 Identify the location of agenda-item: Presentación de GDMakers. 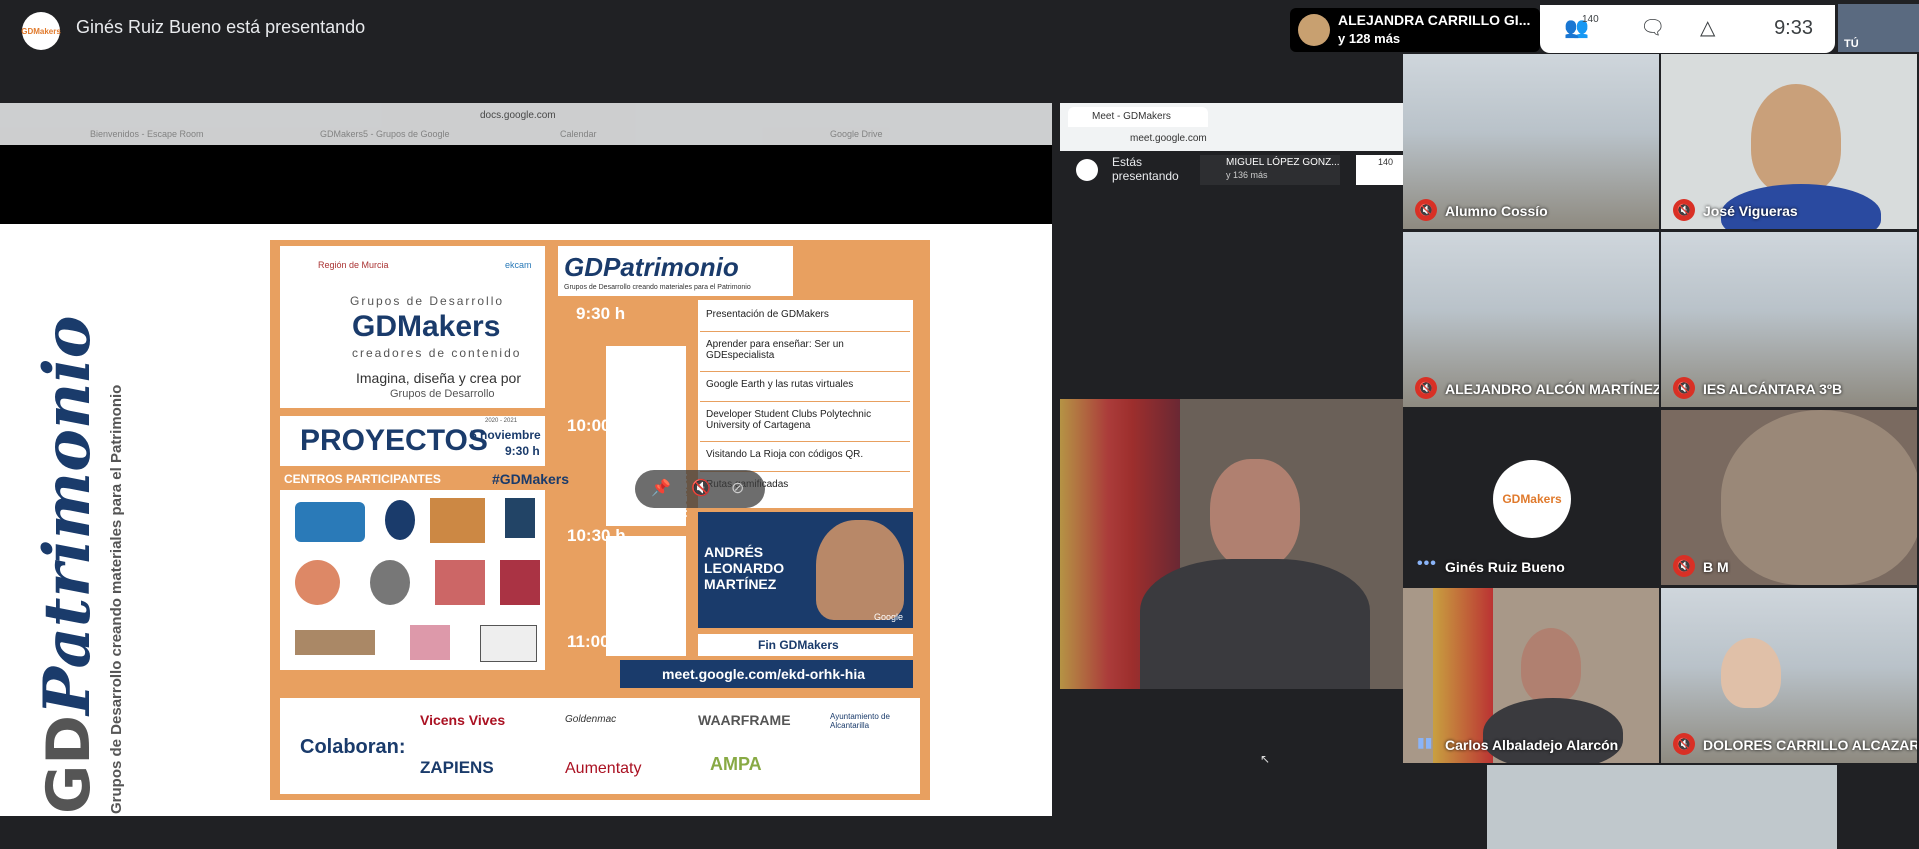
(805, 319).